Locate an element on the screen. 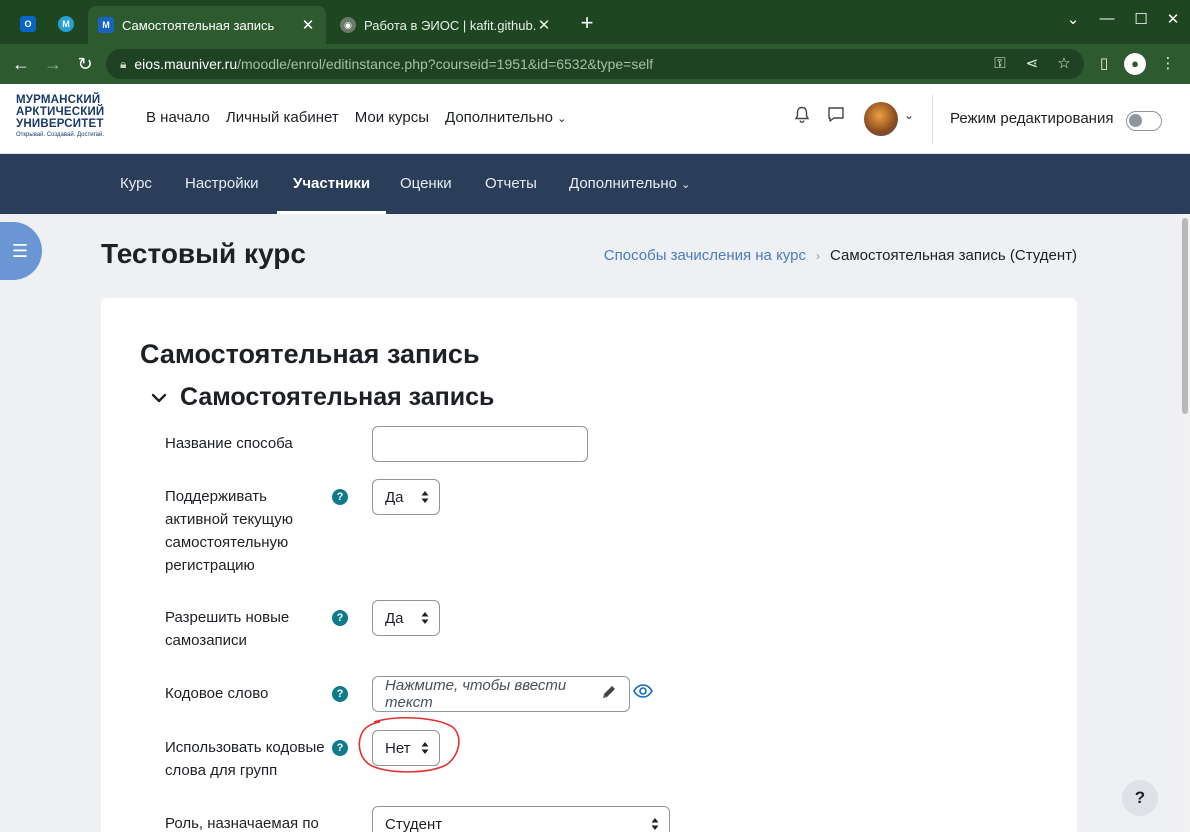 The width and height of the screenshot is (1190, 832). nav-dashboard: Личный кабинет is located at coordinates (282, 117).